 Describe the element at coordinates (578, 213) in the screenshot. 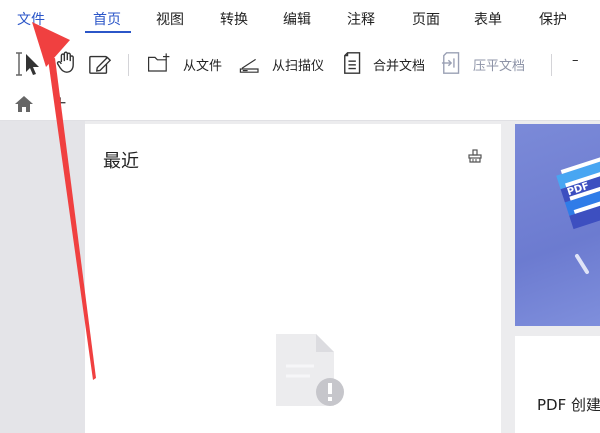

I see `pdf-stack-illustration` at that location.